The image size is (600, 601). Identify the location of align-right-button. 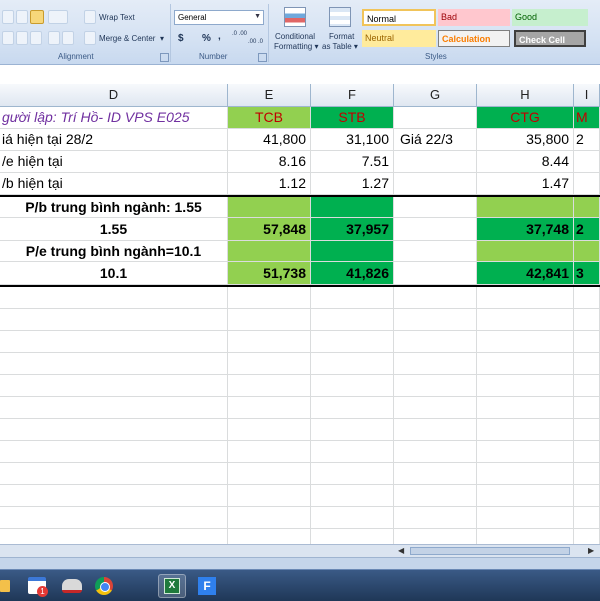
(36, 38).